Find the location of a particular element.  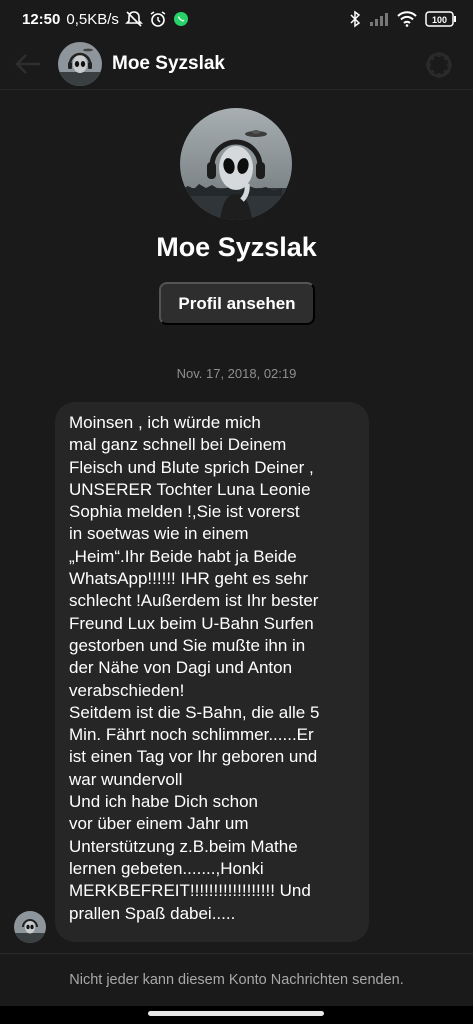

back-arrow-icon is located at coordinates (28, 64).